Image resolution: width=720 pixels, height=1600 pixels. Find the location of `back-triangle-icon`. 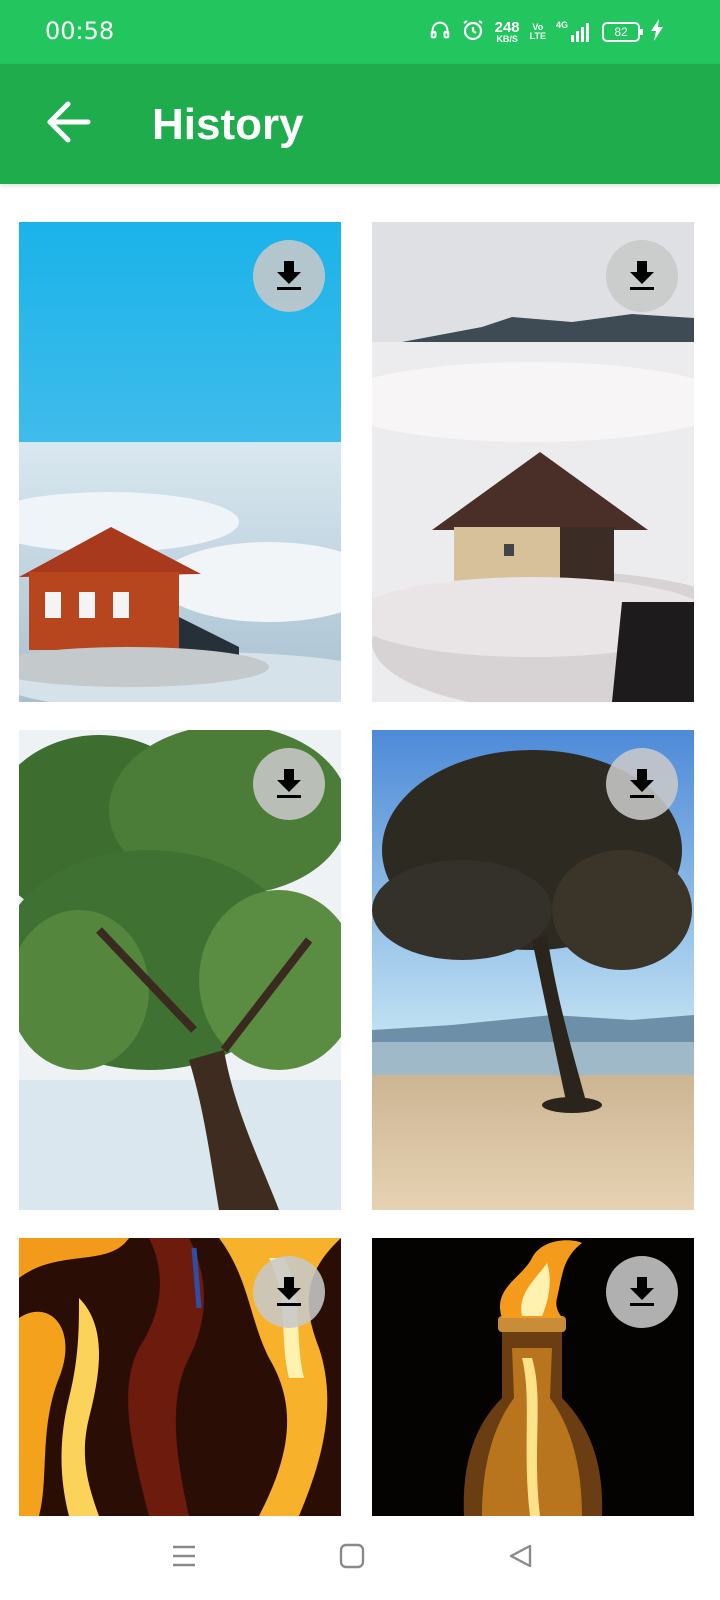

back-triangle-icon is located at coordinates (520, 1558).